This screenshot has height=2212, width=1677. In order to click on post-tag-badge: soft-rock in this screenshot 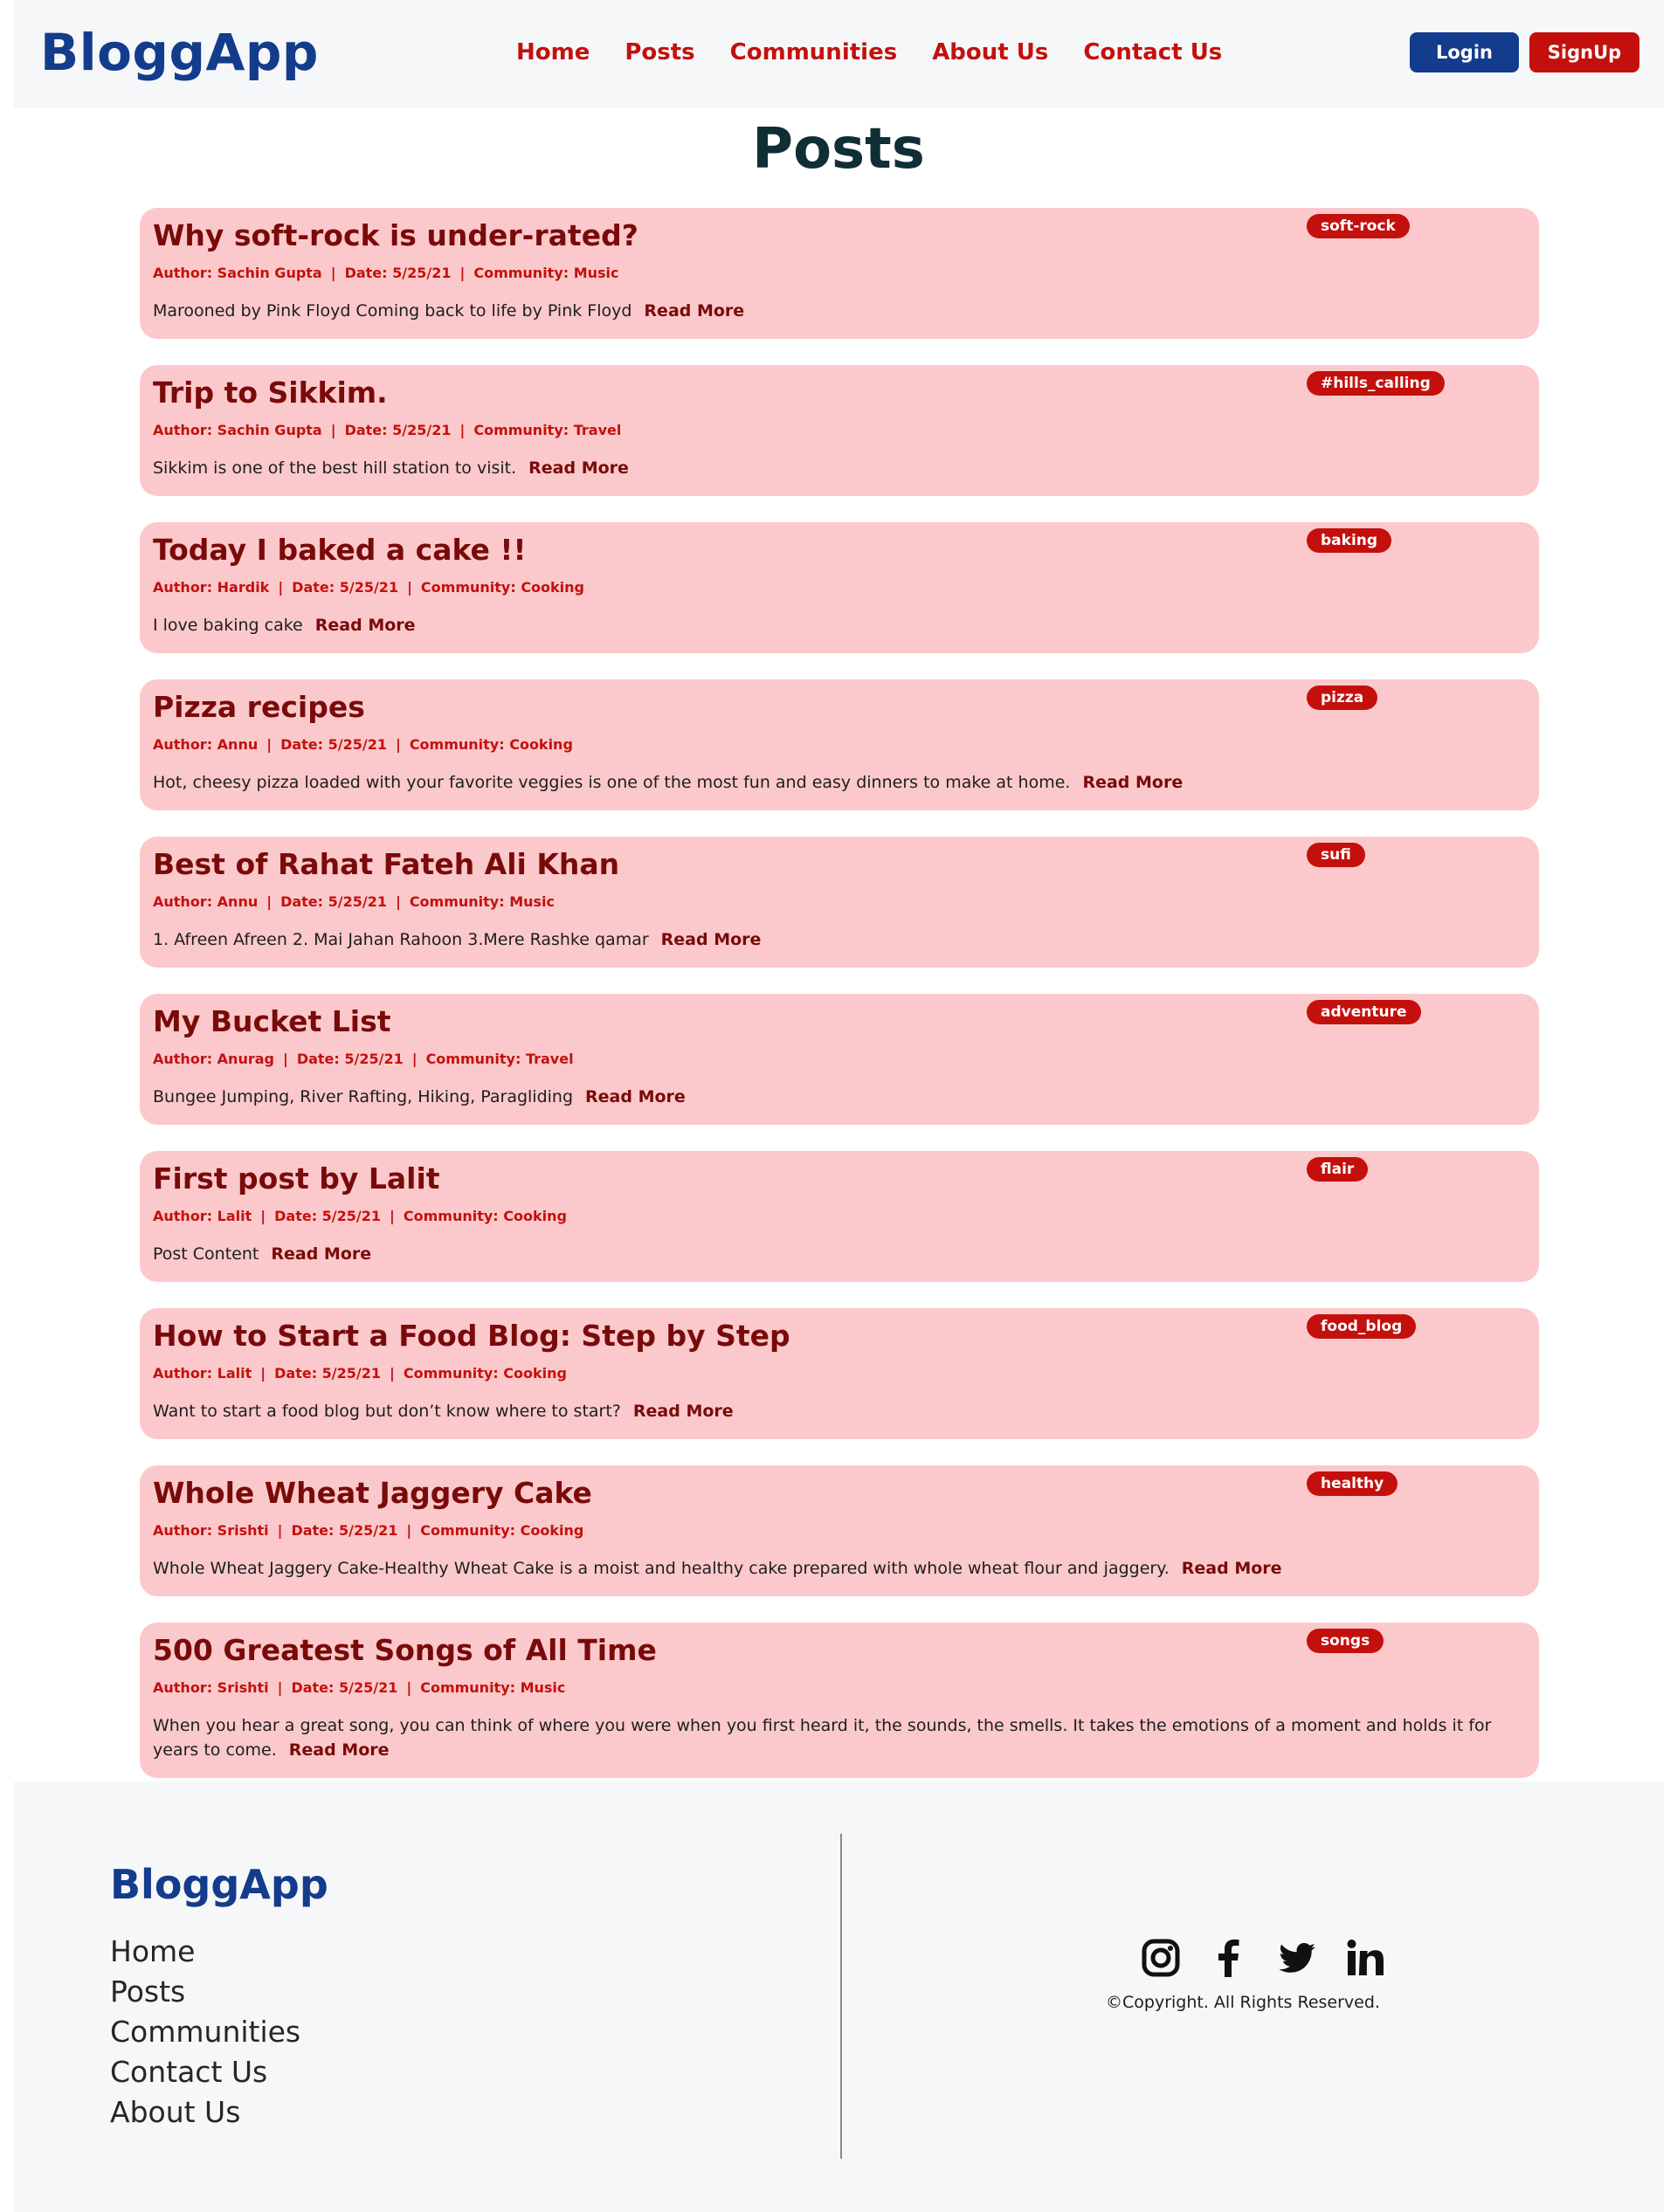, I will do `click(1358, 226)`.